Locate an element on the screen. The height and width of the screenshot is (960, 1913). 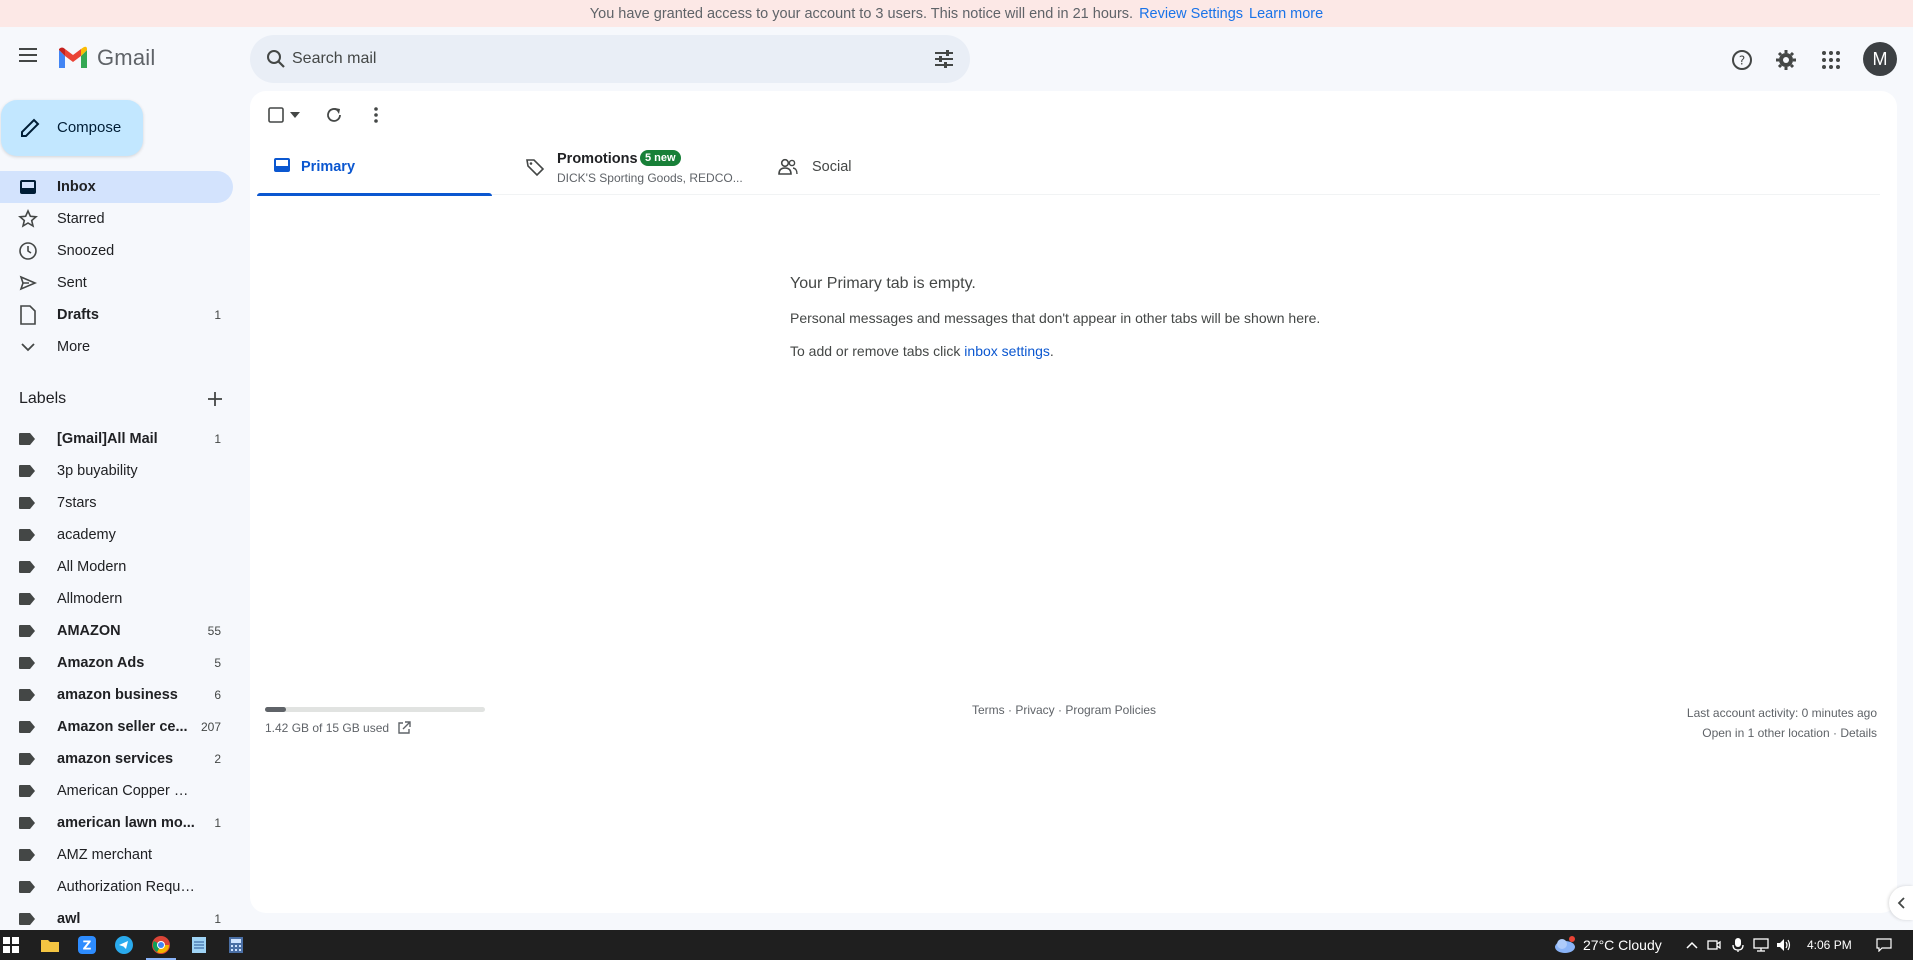
telegram-app-icon is located at coordinates (124, 945).